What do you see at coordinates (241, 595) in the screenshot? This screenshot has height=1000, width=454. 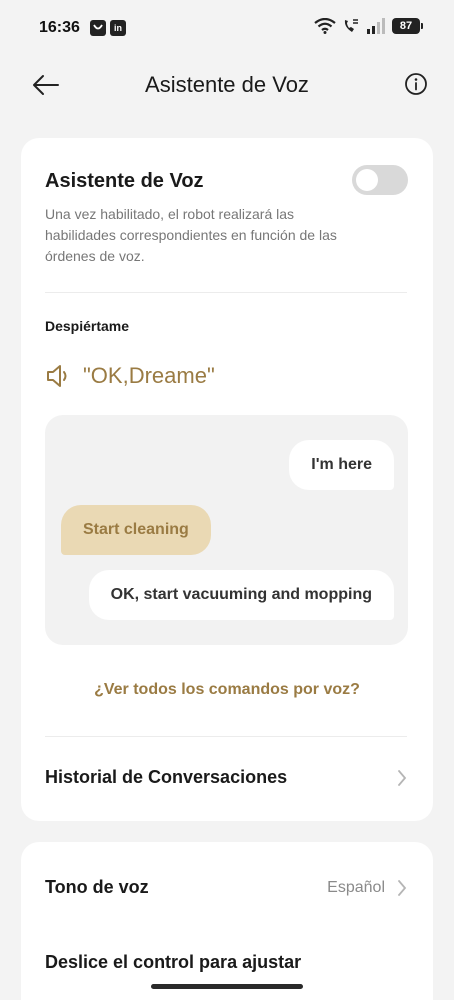 I see `robot-reply-bubble: OK, start vacuuming and mopping` at bounding box center [241, 595].